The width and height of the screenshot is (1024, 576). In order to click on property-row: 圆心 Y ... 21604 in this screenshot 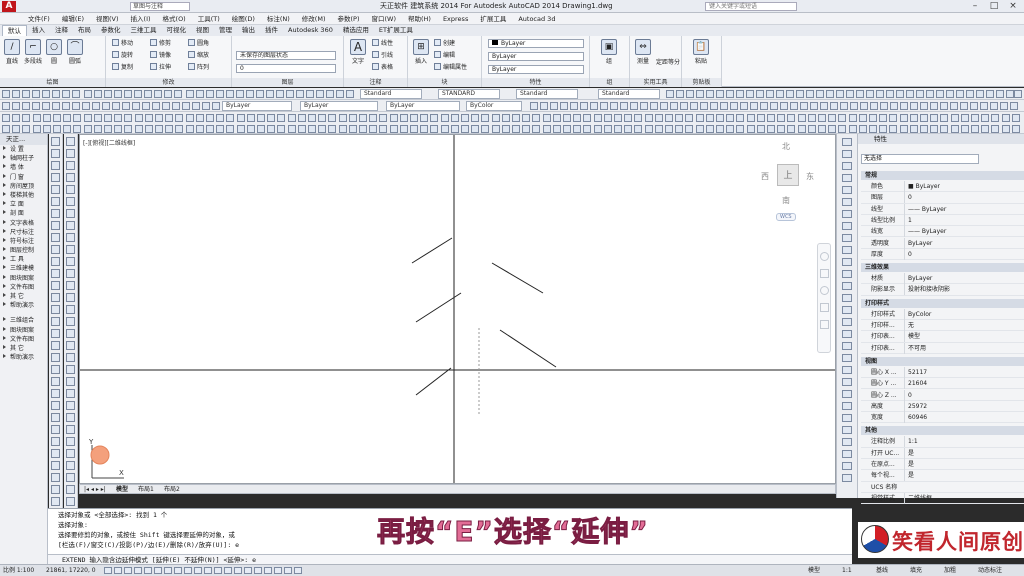, I will do `click(942, 384)`.